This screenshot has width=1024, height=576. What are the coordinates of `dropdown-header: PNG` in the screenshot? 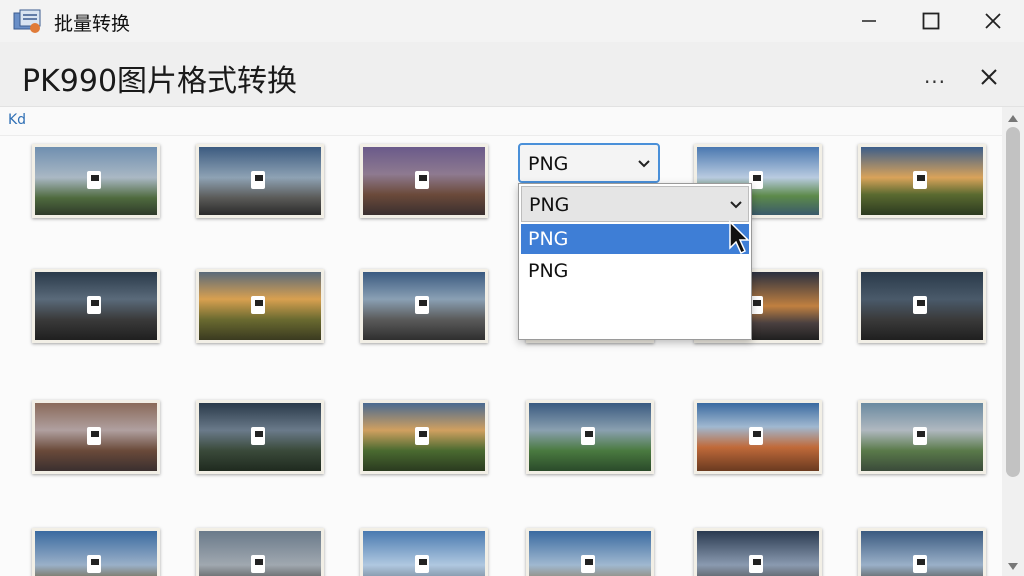 It's located at (635, 204).